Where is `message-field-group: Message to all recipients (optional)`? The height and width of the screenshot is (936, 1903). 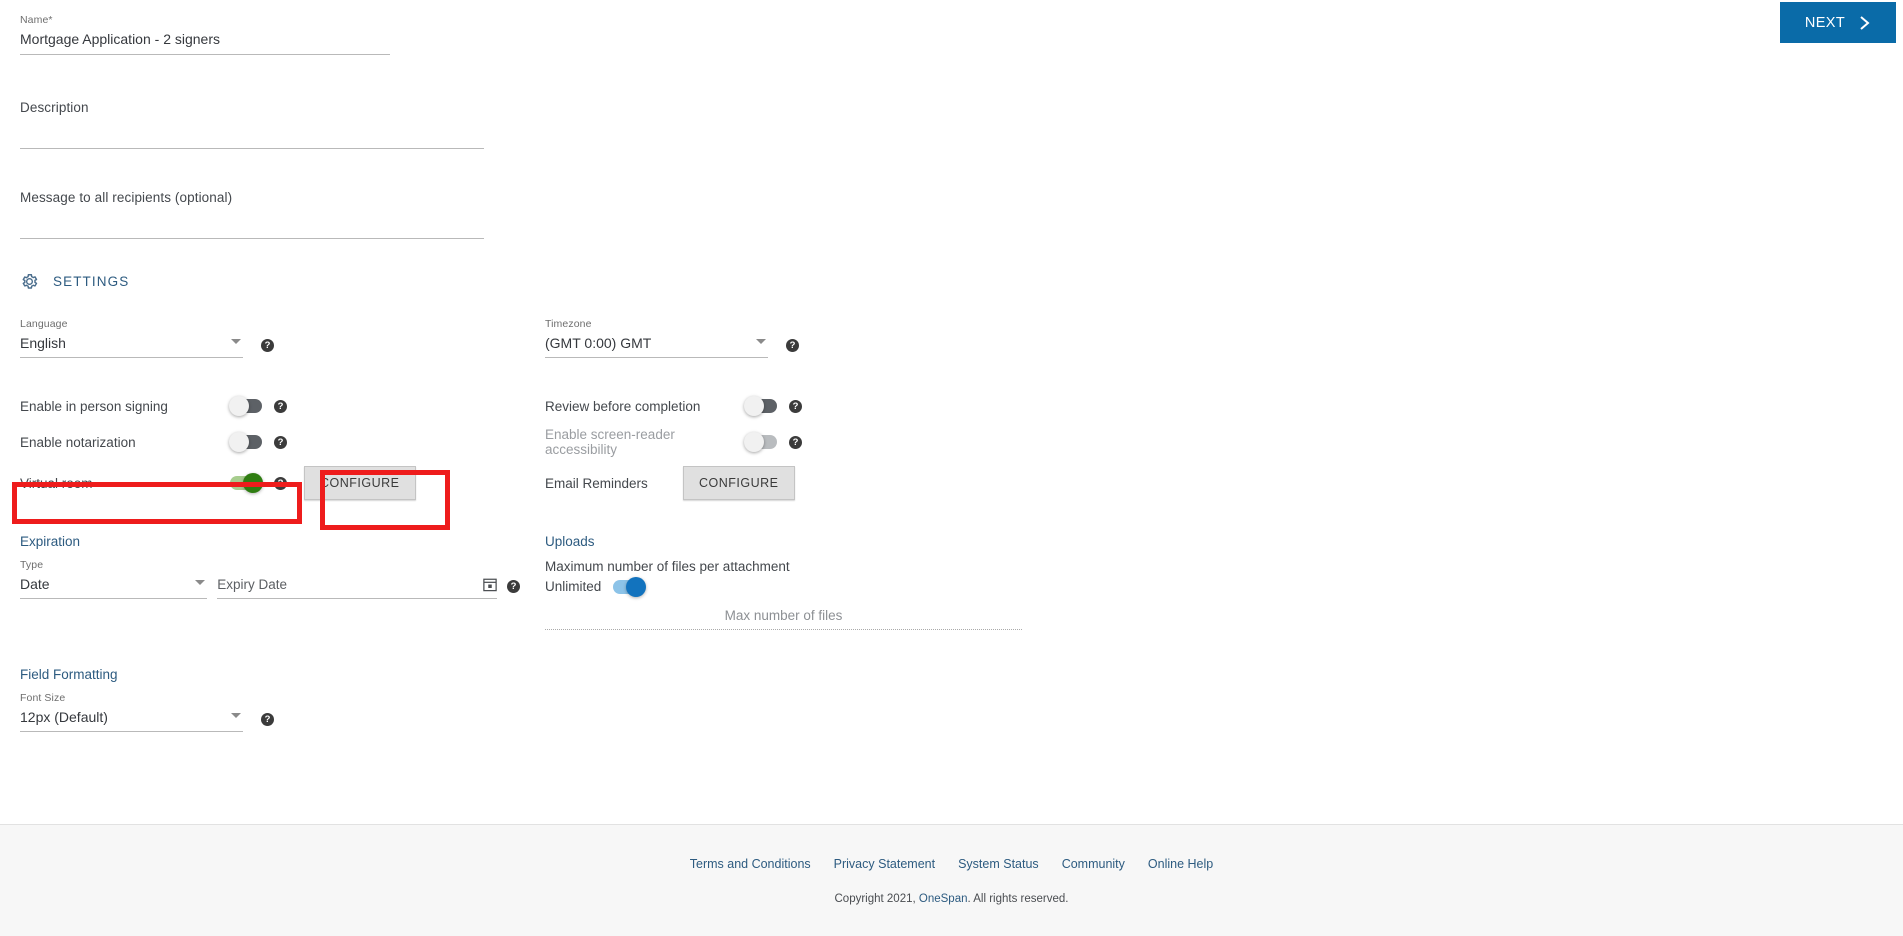
message-field-group: Message to all recipients (optional) is located at coordinates (252, 214).